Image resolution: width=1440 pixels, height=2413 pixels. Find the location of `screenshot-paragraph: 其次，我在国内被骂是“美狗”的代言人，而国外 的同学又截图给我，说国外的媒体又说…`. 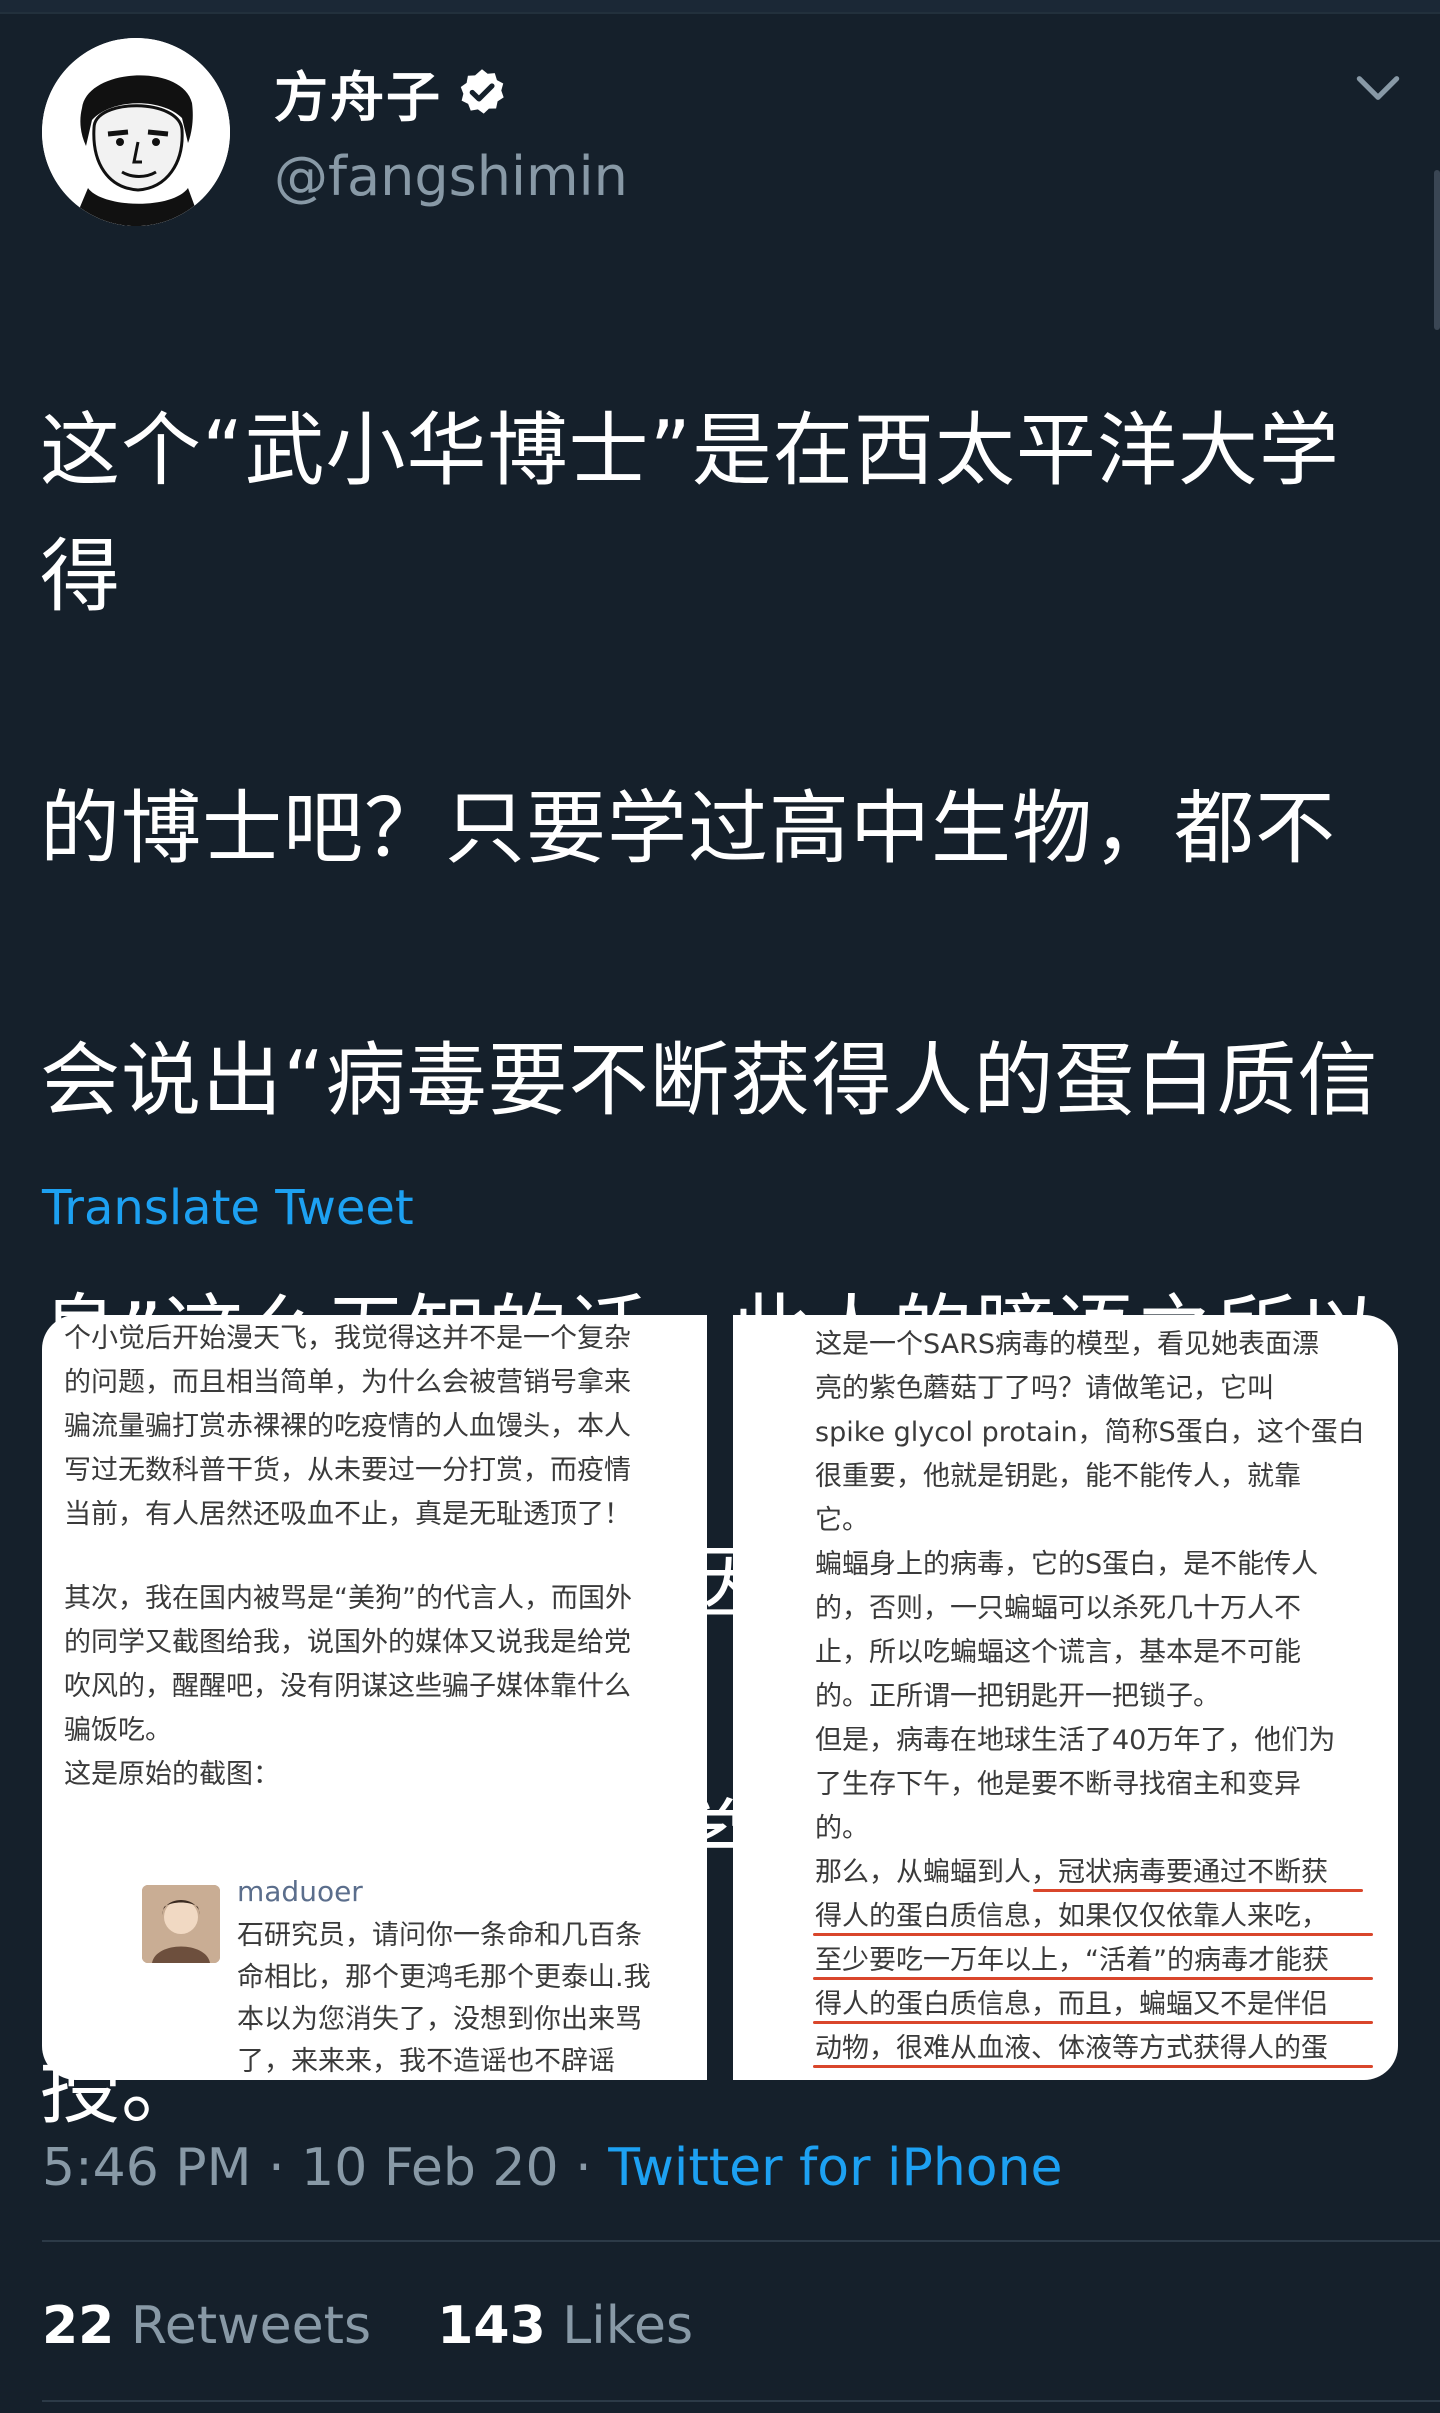

screenshot-paragraph: 其次，我在国内被骂是“美狗”的代言人，而国外 的同学又截图给我，说国外的媒体又说… is located at coordinates (348, 1686).